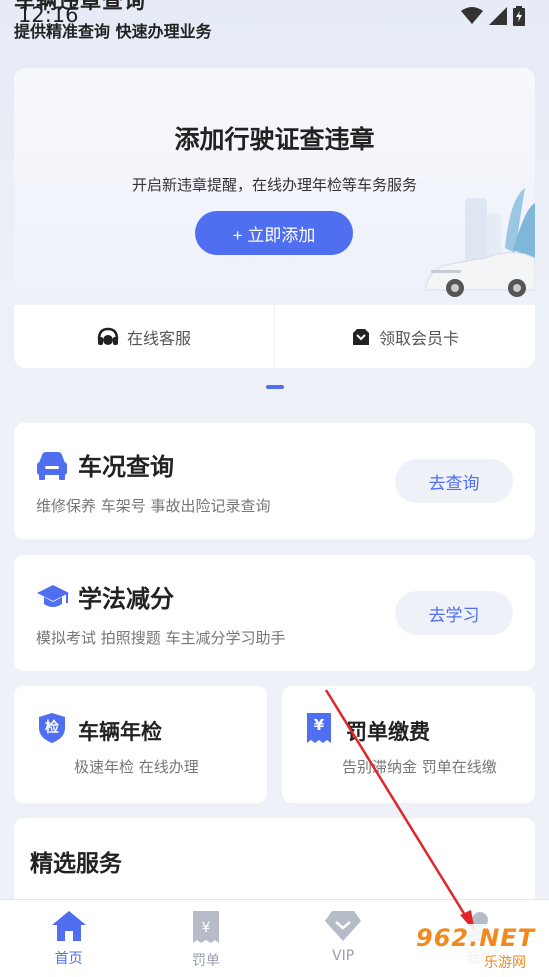 This screenshot has height=977, width=549. I want to click on online-service-label: 在线客服, so click(158, 338).